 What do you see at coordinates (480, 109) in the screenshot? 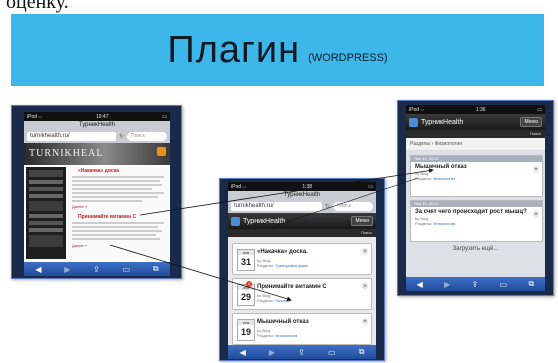
I see `status-time: 1:36` at bounding box center [480, 109].